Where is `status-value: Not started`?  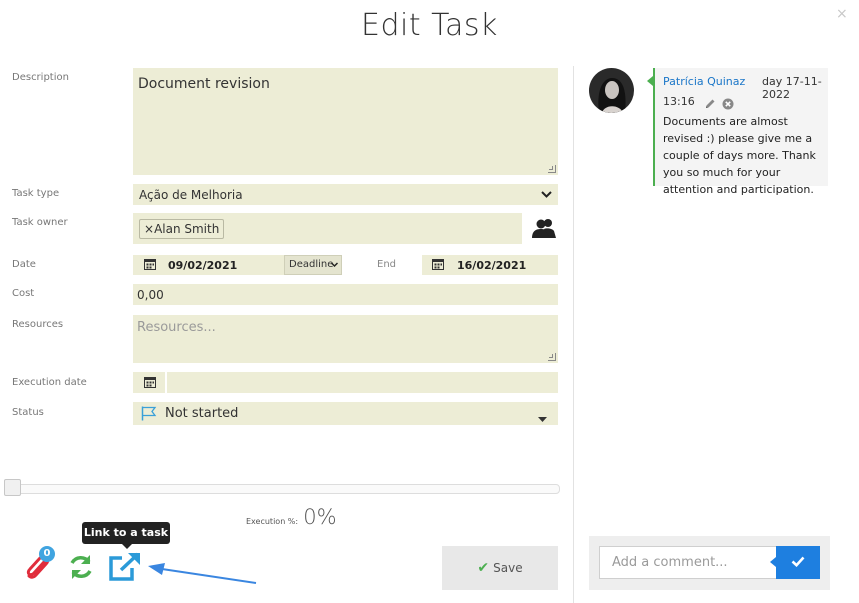
status-value: Not started is located at coordinates (202, 413).